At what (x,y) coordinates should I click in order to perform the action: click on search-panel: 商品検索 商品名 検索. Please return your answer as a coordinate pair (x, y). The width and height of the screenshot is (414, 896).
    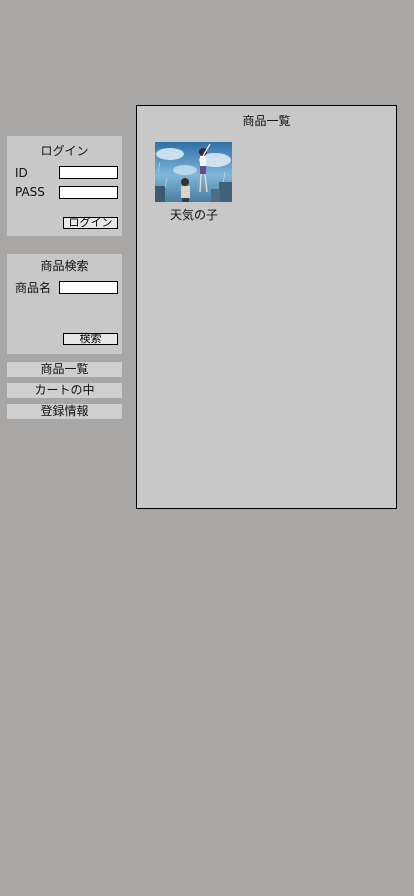
    Looking at the image, I should click on (64, 304).